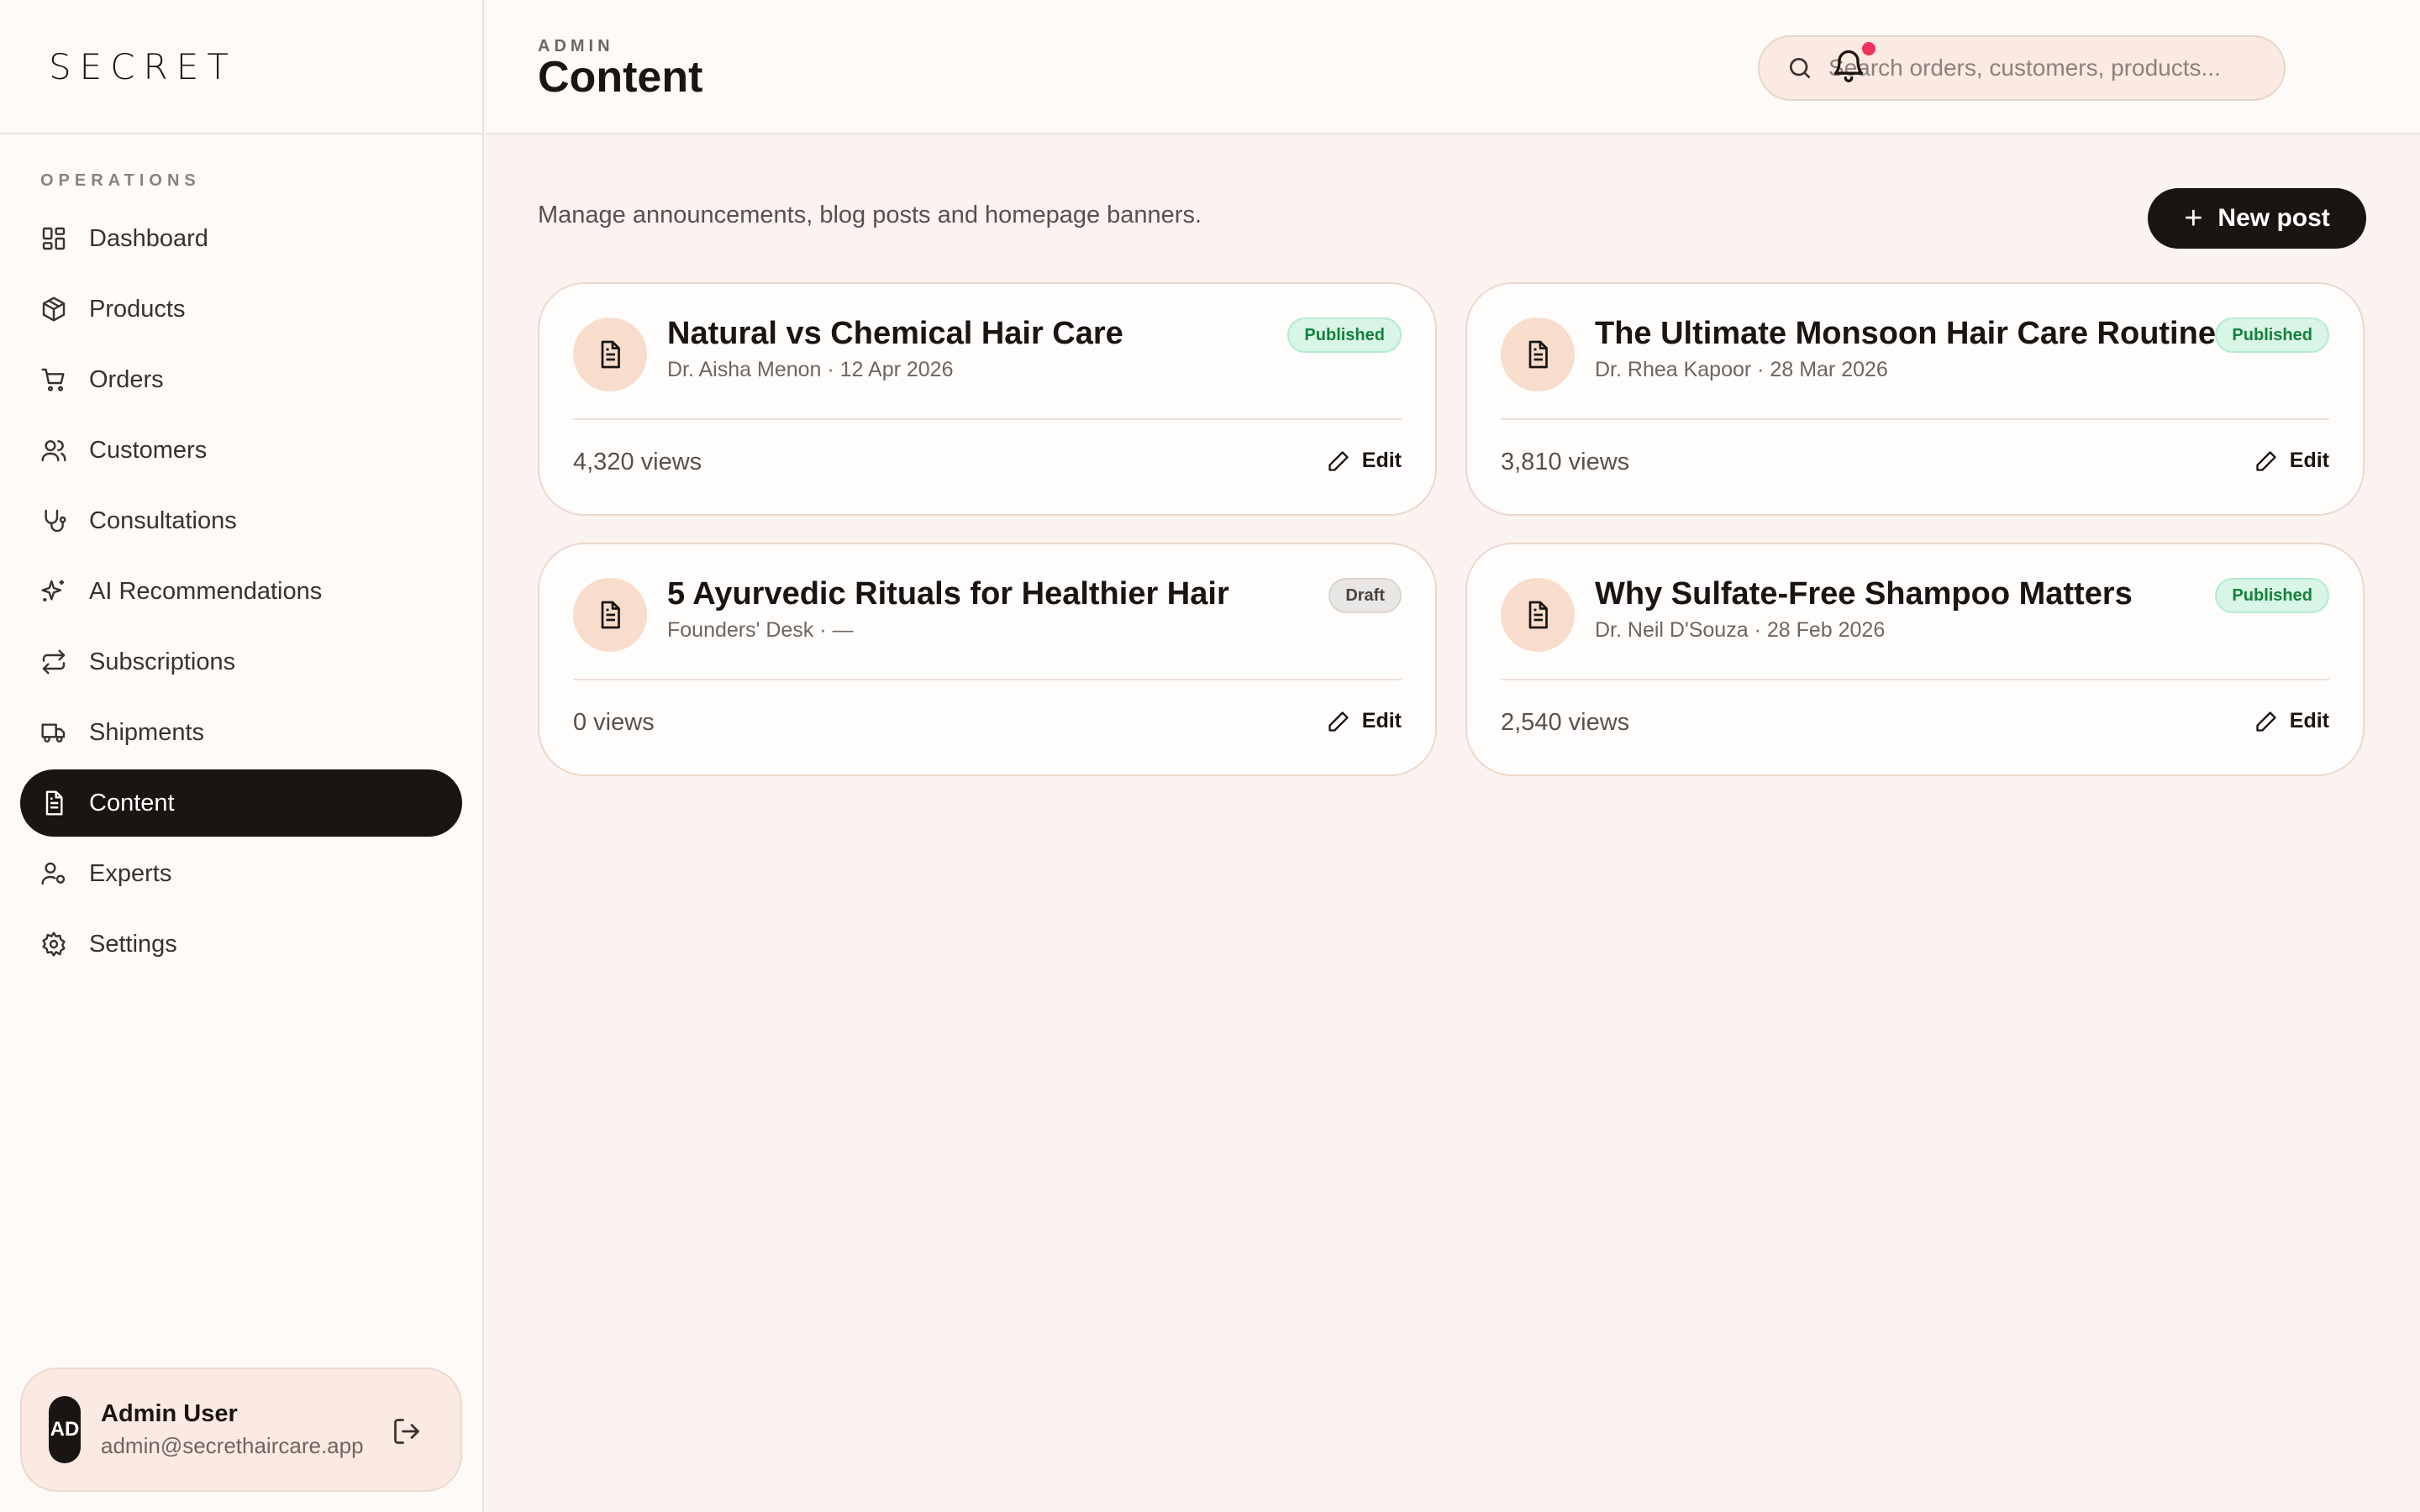  What do you see at coordinates (241, 67) in the screenshot?
I see `brand: SECRET` at bounding box center [241, 67].